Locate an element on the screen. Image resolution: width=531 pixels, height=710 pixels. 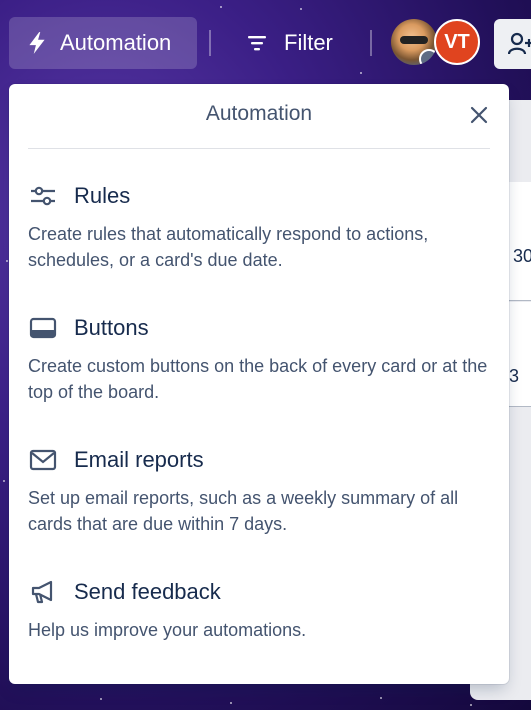
filter-button-label: Filter is located at coordinates (308, 42).